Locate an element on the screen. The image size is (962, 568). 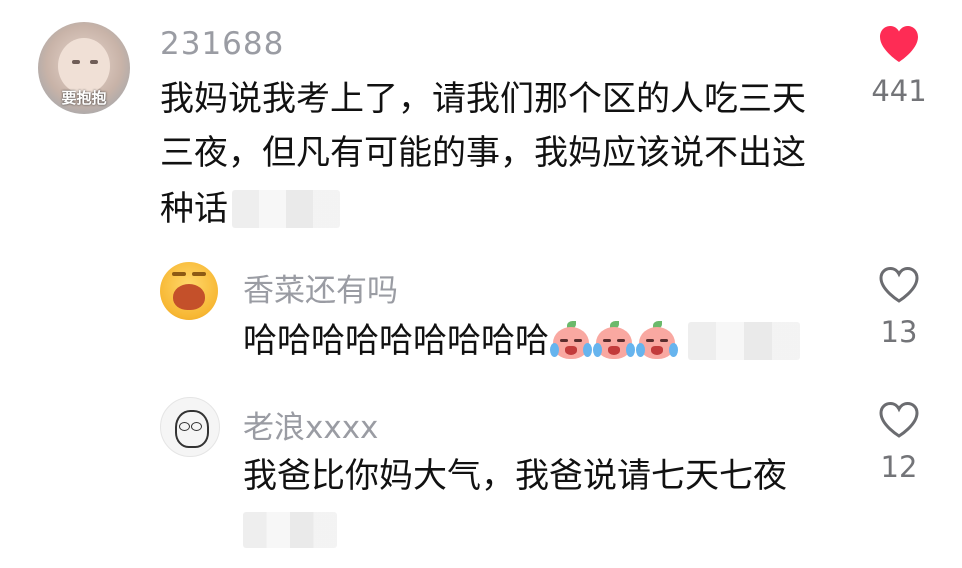
like-button: 12 is located at coordinates (899, 442).